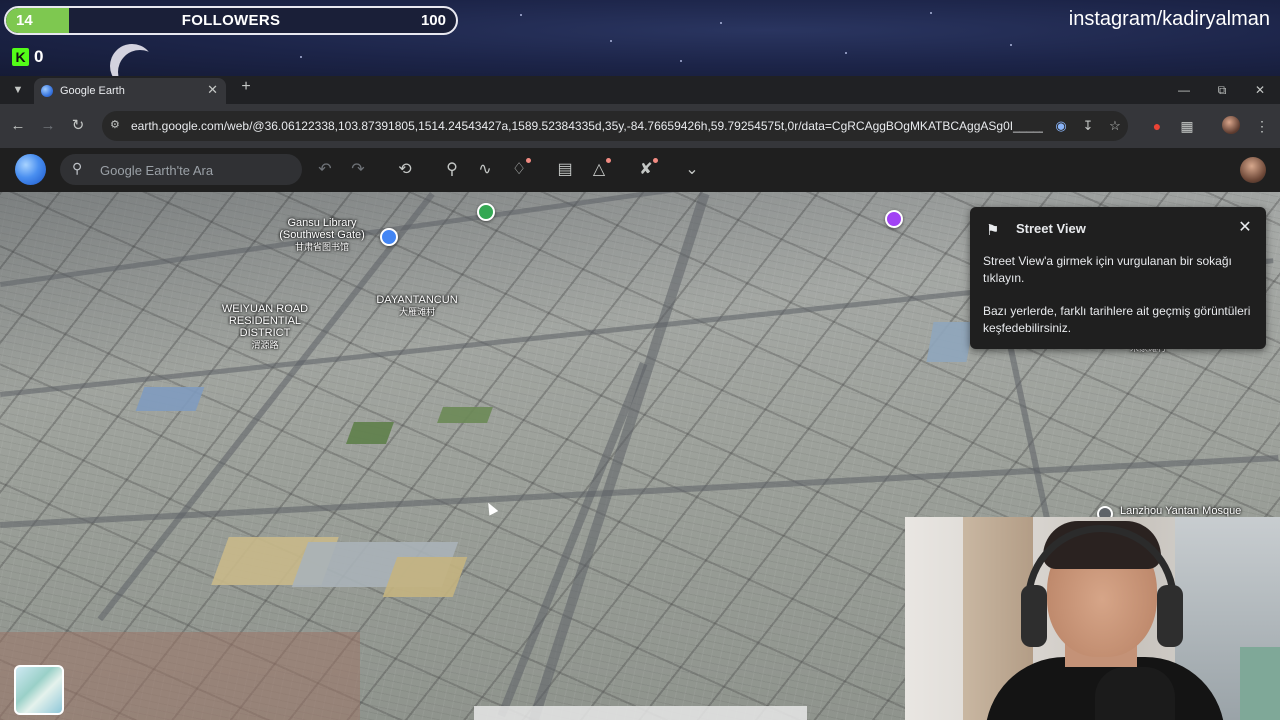 The height and width of the screenshot is (720, 1280). Describe the element at coordinates (692, 170) in the screenshot. I see `more-tools-chevron-icon: ⌄` at that location.